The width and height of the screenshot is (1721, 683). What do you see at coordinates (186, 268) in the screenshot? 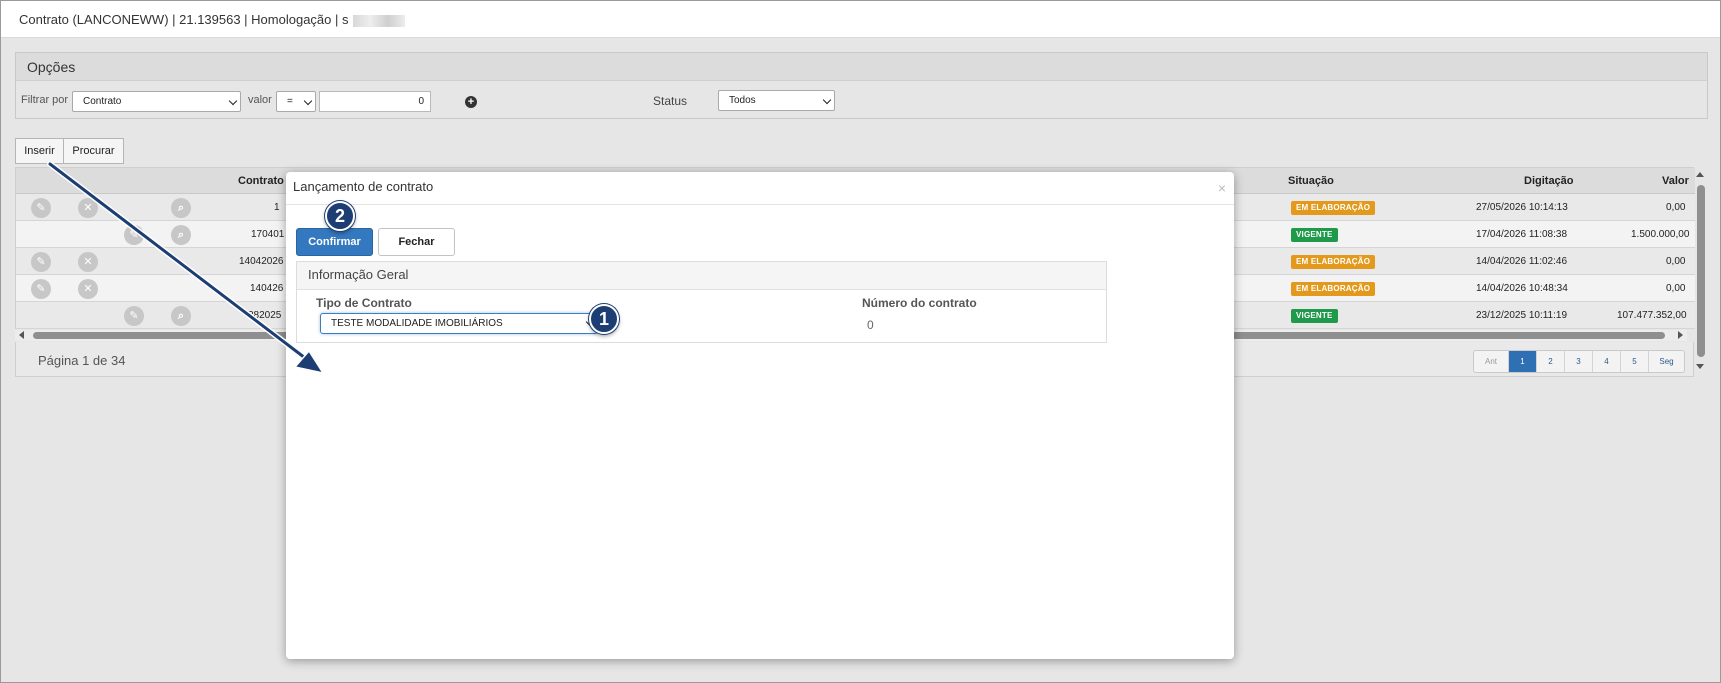
I see `annotation-arrow` at bounding box center [186, 268].